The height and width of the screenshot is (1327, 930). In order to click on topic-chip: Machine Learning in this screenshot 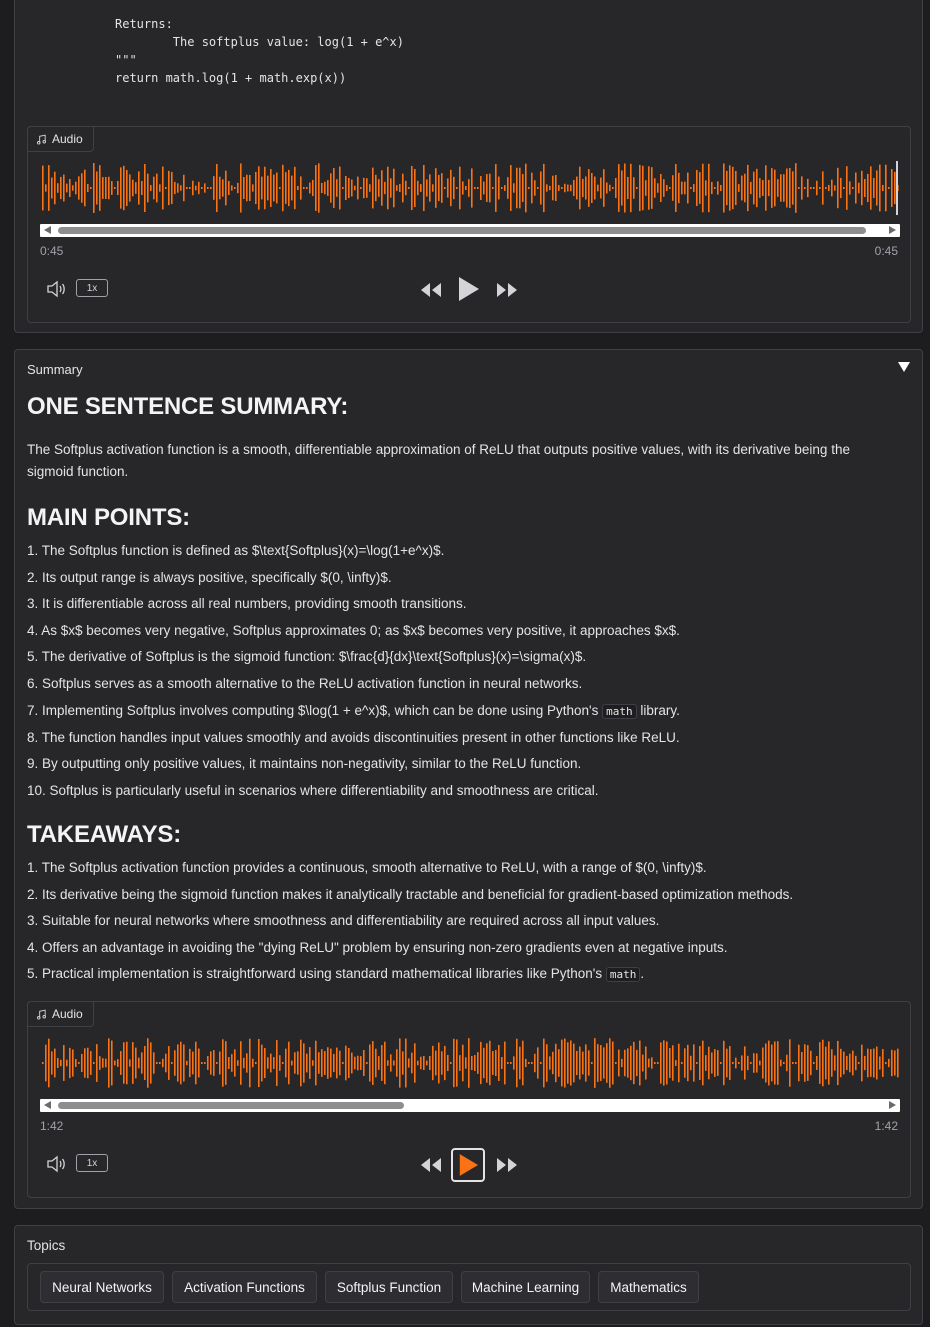, I will do `click(525, 1287)`.